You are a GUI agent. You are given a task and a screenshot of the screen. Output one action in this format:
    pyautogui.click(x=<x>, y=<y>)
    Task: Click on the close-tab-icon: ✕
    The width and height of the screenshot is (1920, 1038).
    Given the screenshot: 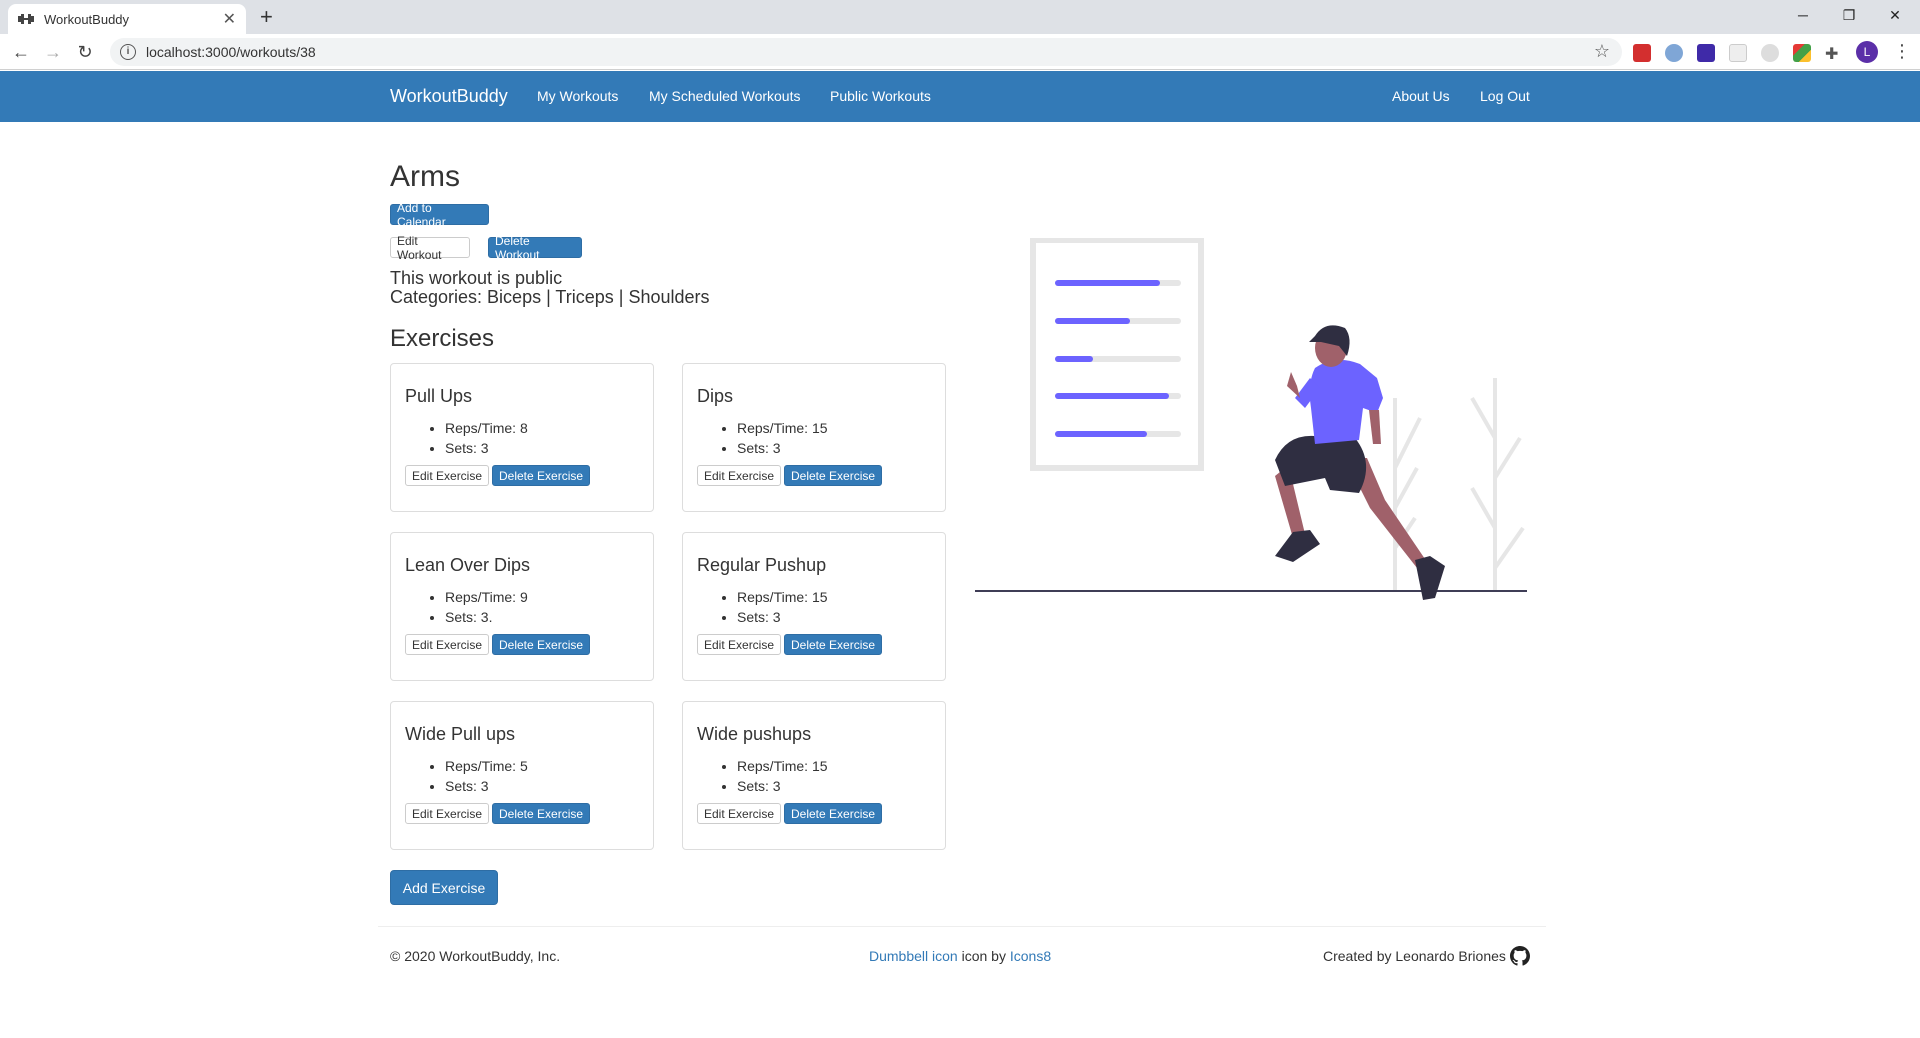 What is the action you would take?
    pyautogui.click(x=229, y=19)
    